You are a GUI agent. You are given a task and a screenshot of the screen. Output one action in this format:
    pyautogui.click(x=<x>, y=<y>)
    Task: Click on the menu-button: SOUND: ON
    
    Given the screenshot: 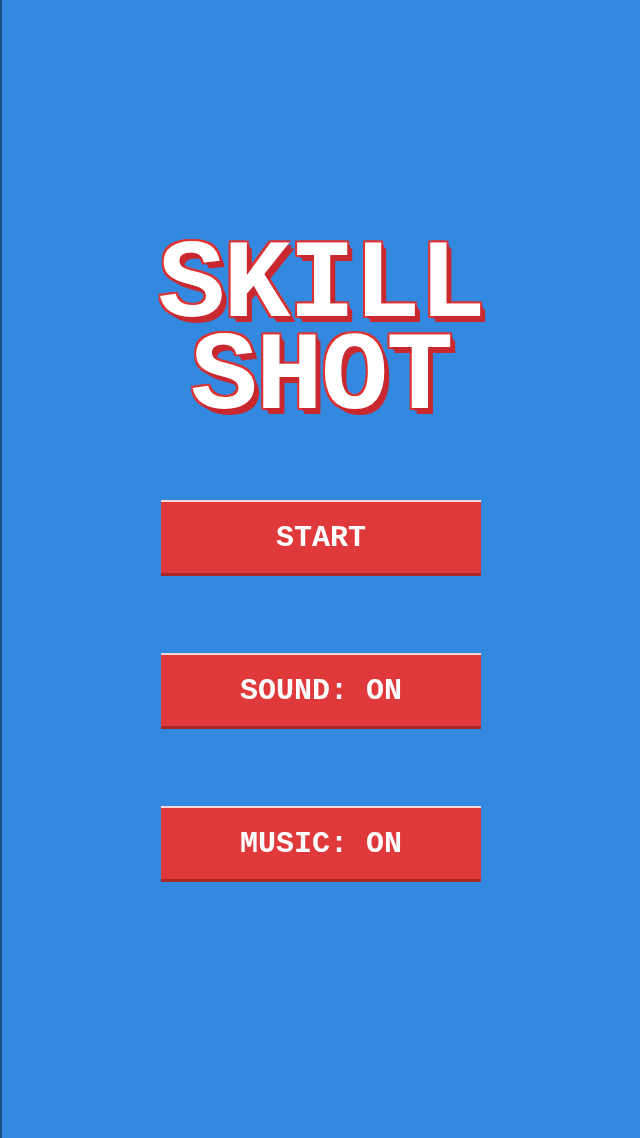 What is the action you would take?
    pyautogui.click(x=321, y=691)
    